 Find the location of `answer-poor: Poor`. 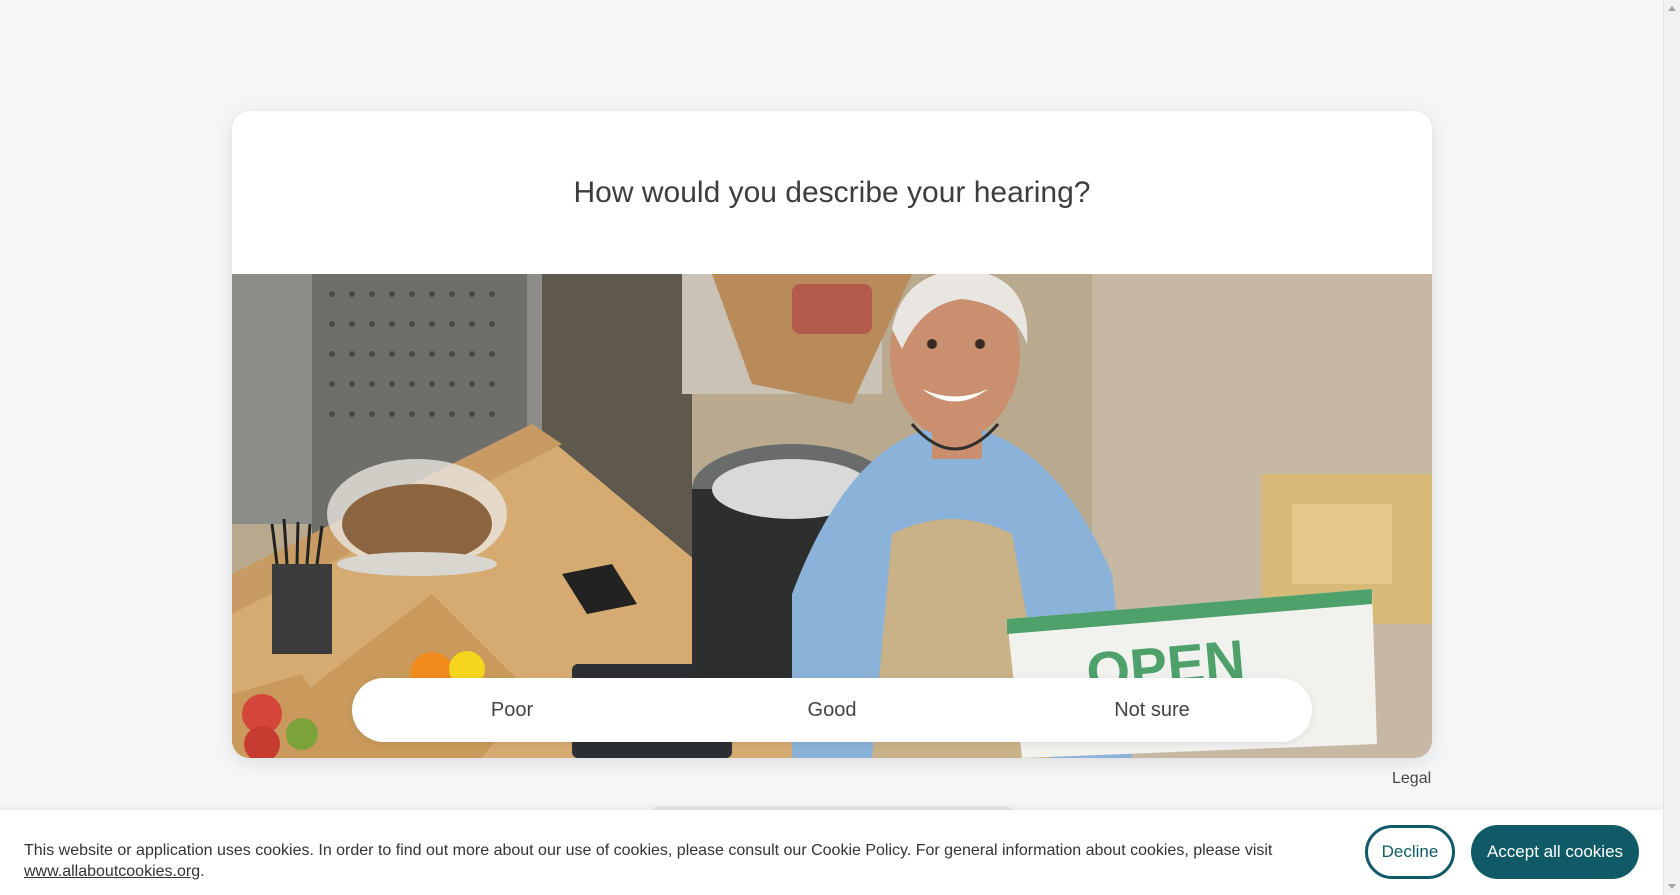

answer-poor: Poor is located at coordinates (512, 710).